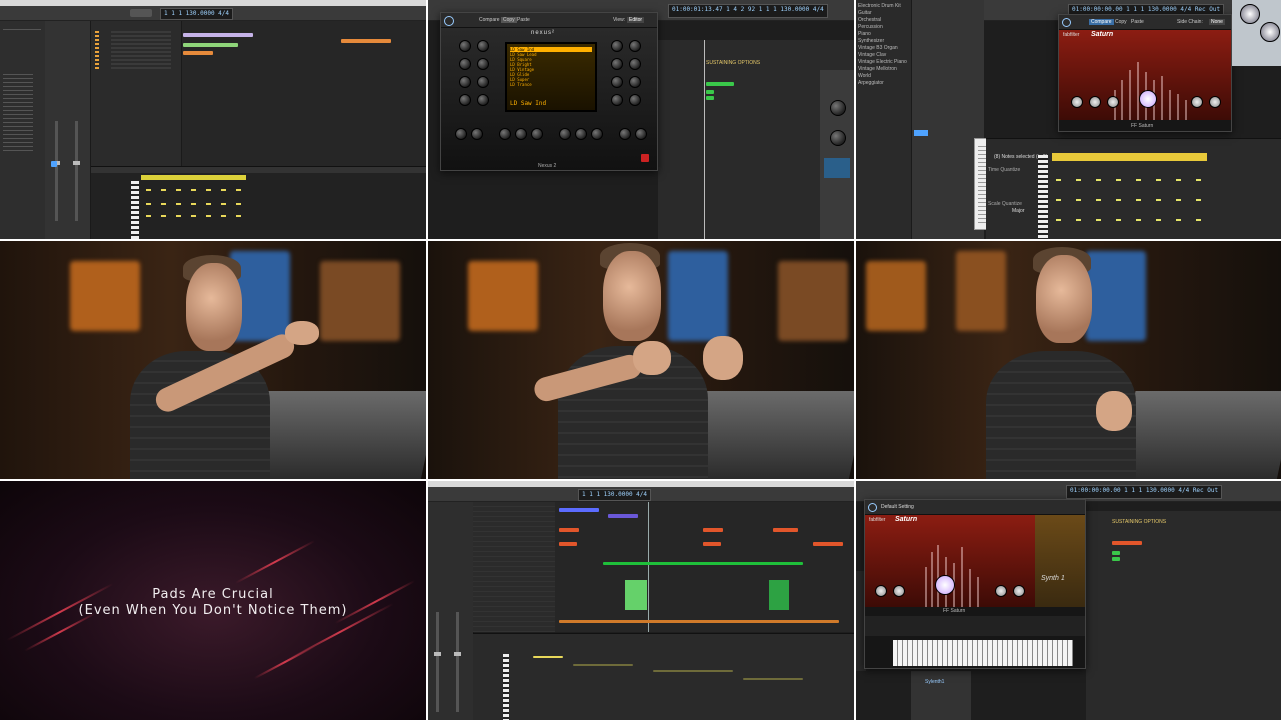 The width and height of the screenshot is (1281, 720). I want to click on browser-item: Vintage Electric Piano, so click(882, 62).